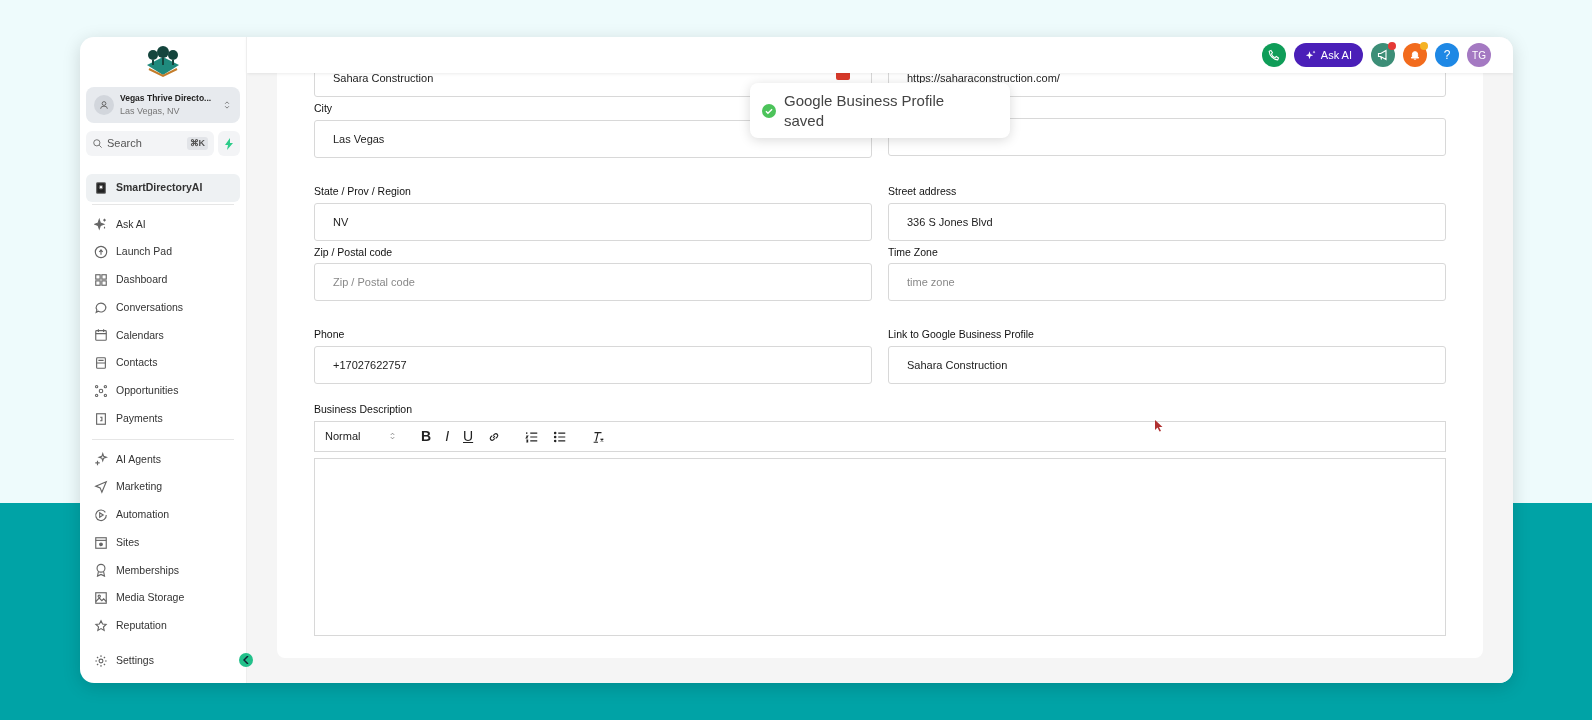 This screenshot has height=720, width=1592. I want to click on field-label: Business Description, so click(363, 409).